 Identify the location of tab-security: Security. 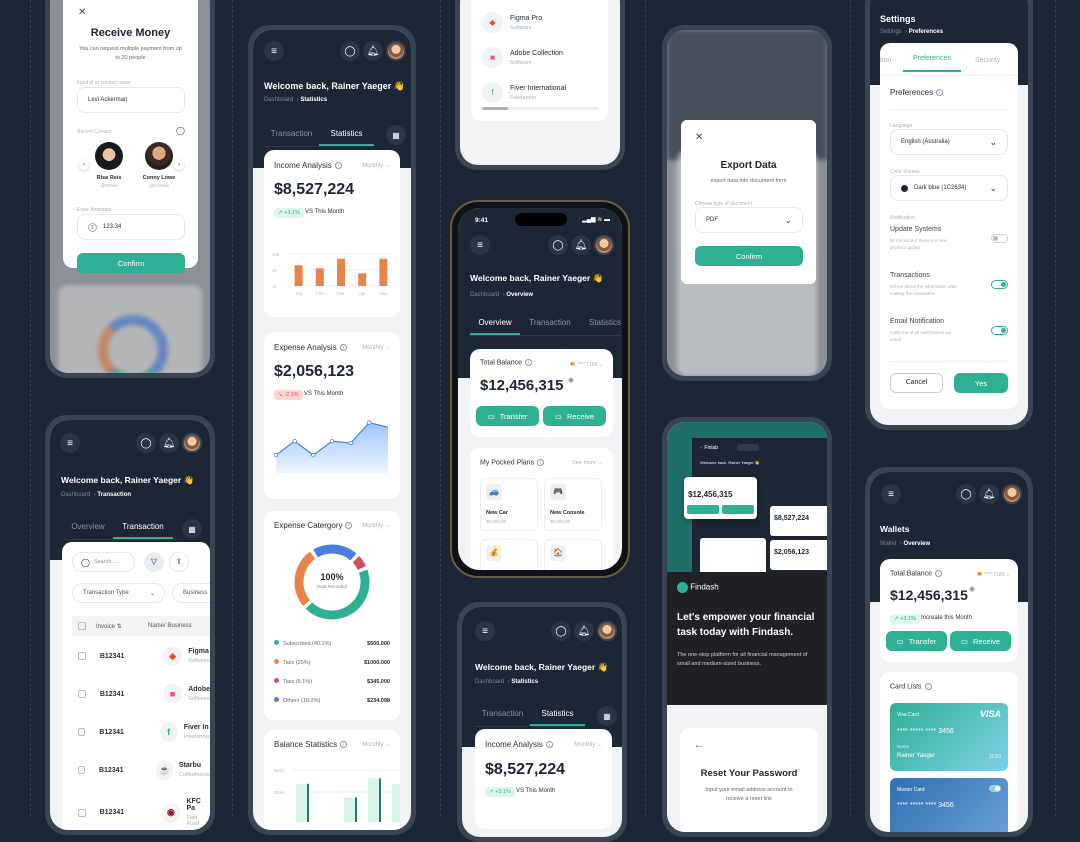
(987, 60).